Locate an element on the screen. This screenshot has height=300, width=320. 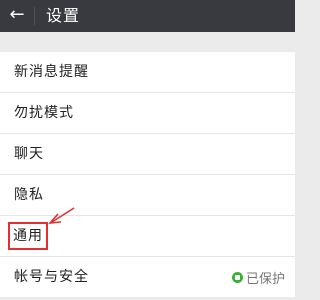
settings-item-chat: 聊天 is located at coordinates (147, 154).